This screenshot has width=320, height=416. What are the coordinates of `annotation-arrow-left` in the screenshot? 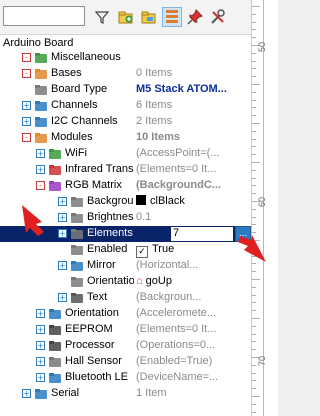 It's located at (33, 220).